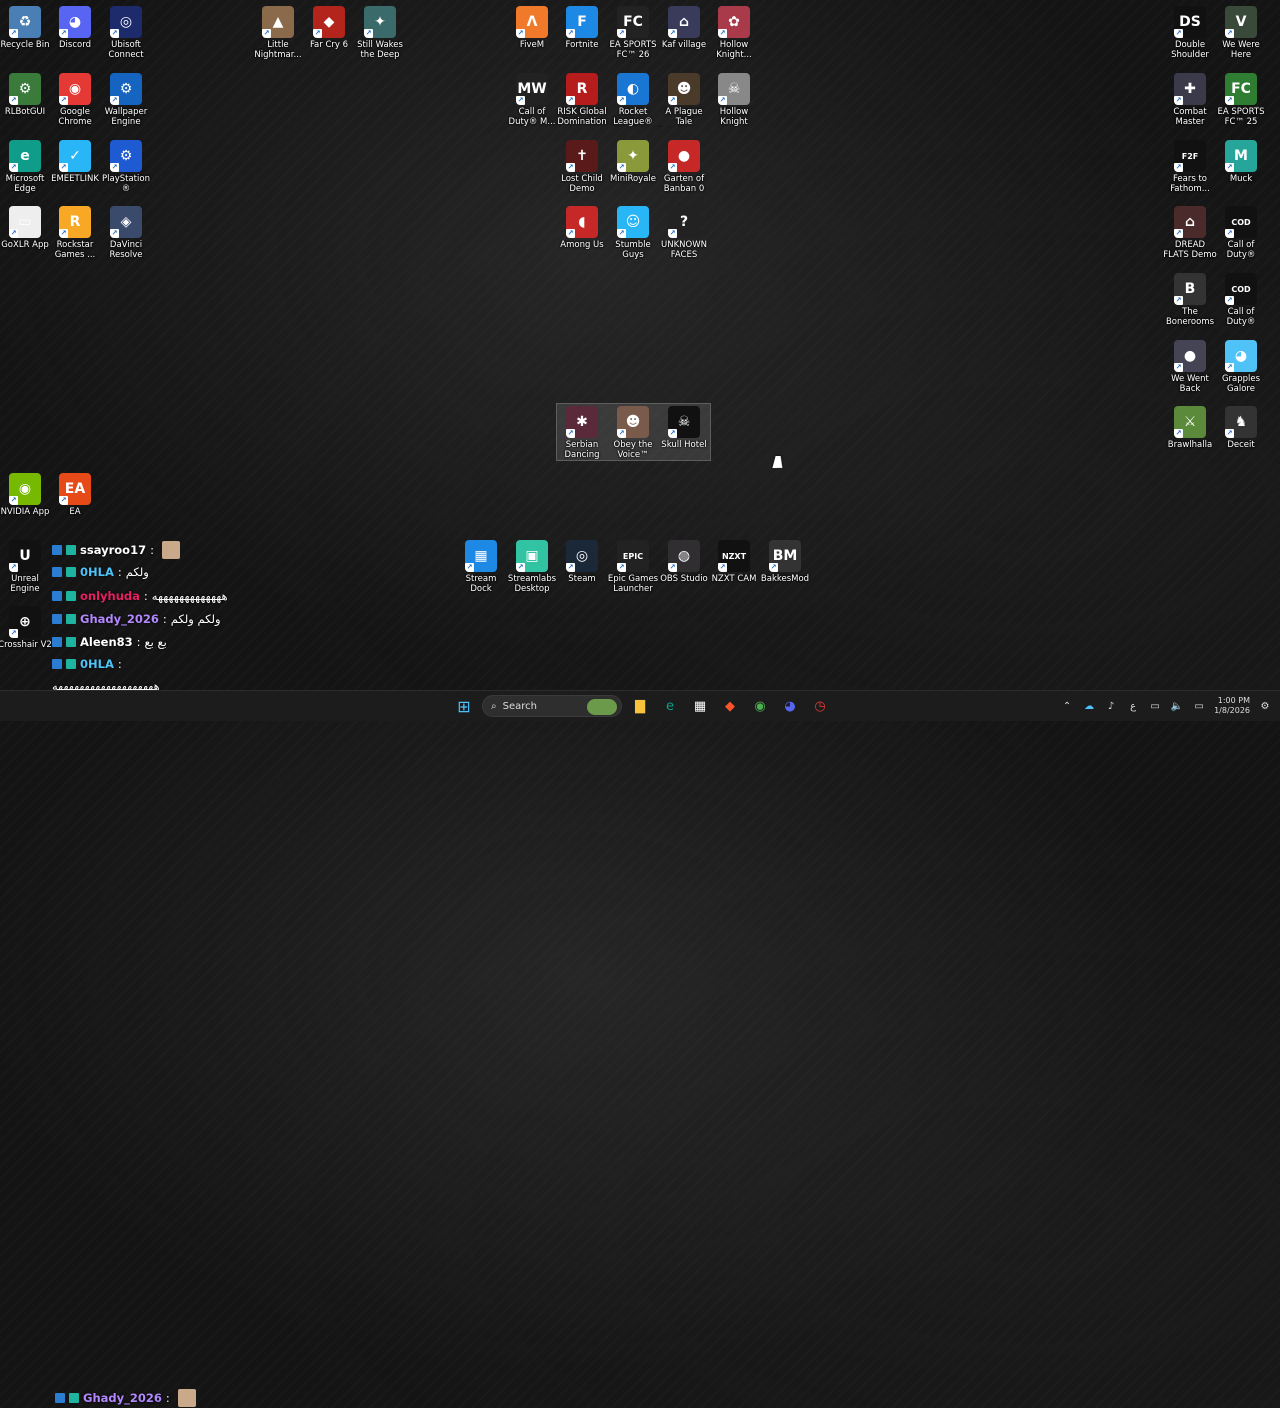 The width and height of the screenshot is (1280, 1408). I want to click on desktop-shortcut: ◐ ↗ Rocket League®, so click(633, 100).